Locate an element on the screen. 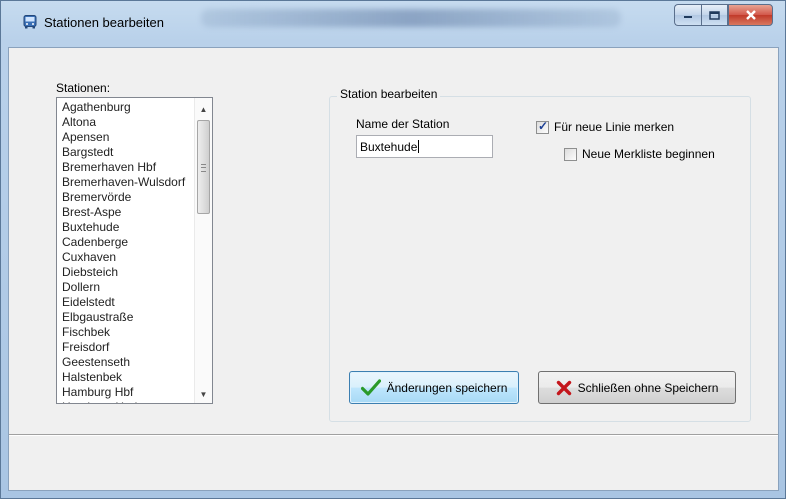 This screenshot has width=786, height=499. list-item: Hamburg Hbf is located at coordinates (97, 392).